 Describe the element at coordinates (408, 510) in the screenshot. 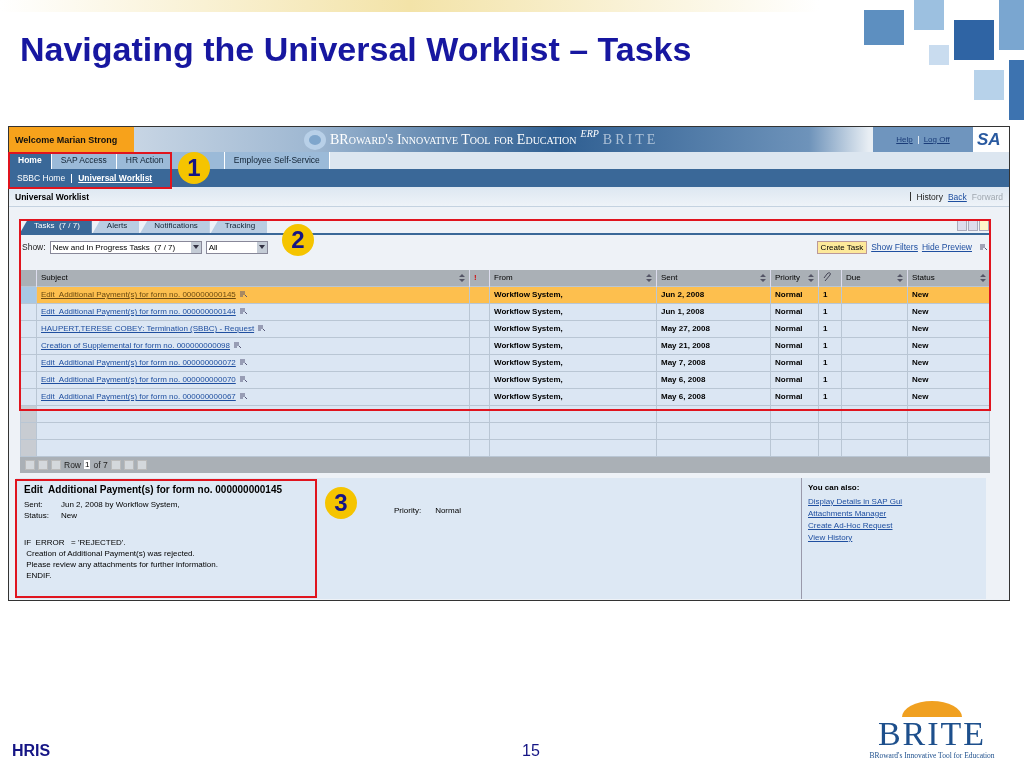

I see `field-label: Priority:` at that location.